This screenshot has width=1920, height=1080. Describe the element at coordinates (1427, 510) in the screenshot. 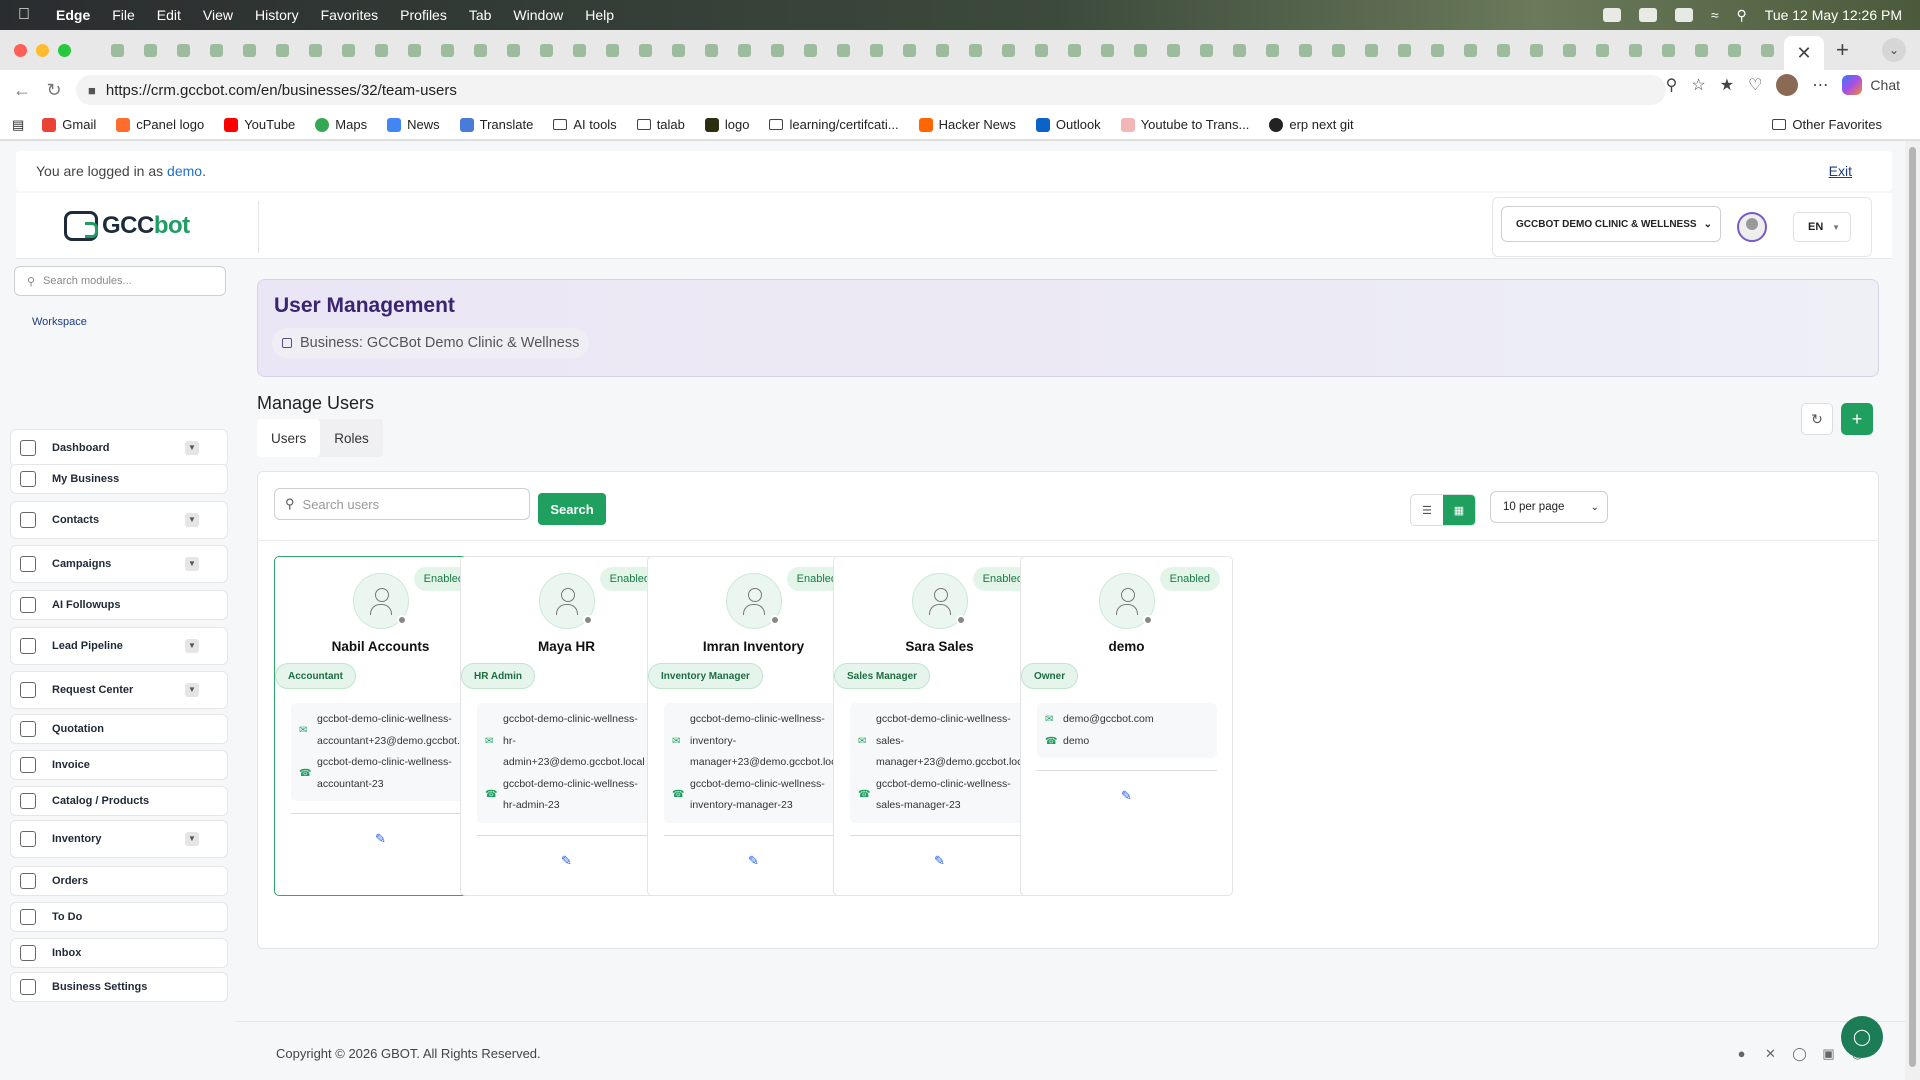

I see `list-view-icon: ☰` at that location.